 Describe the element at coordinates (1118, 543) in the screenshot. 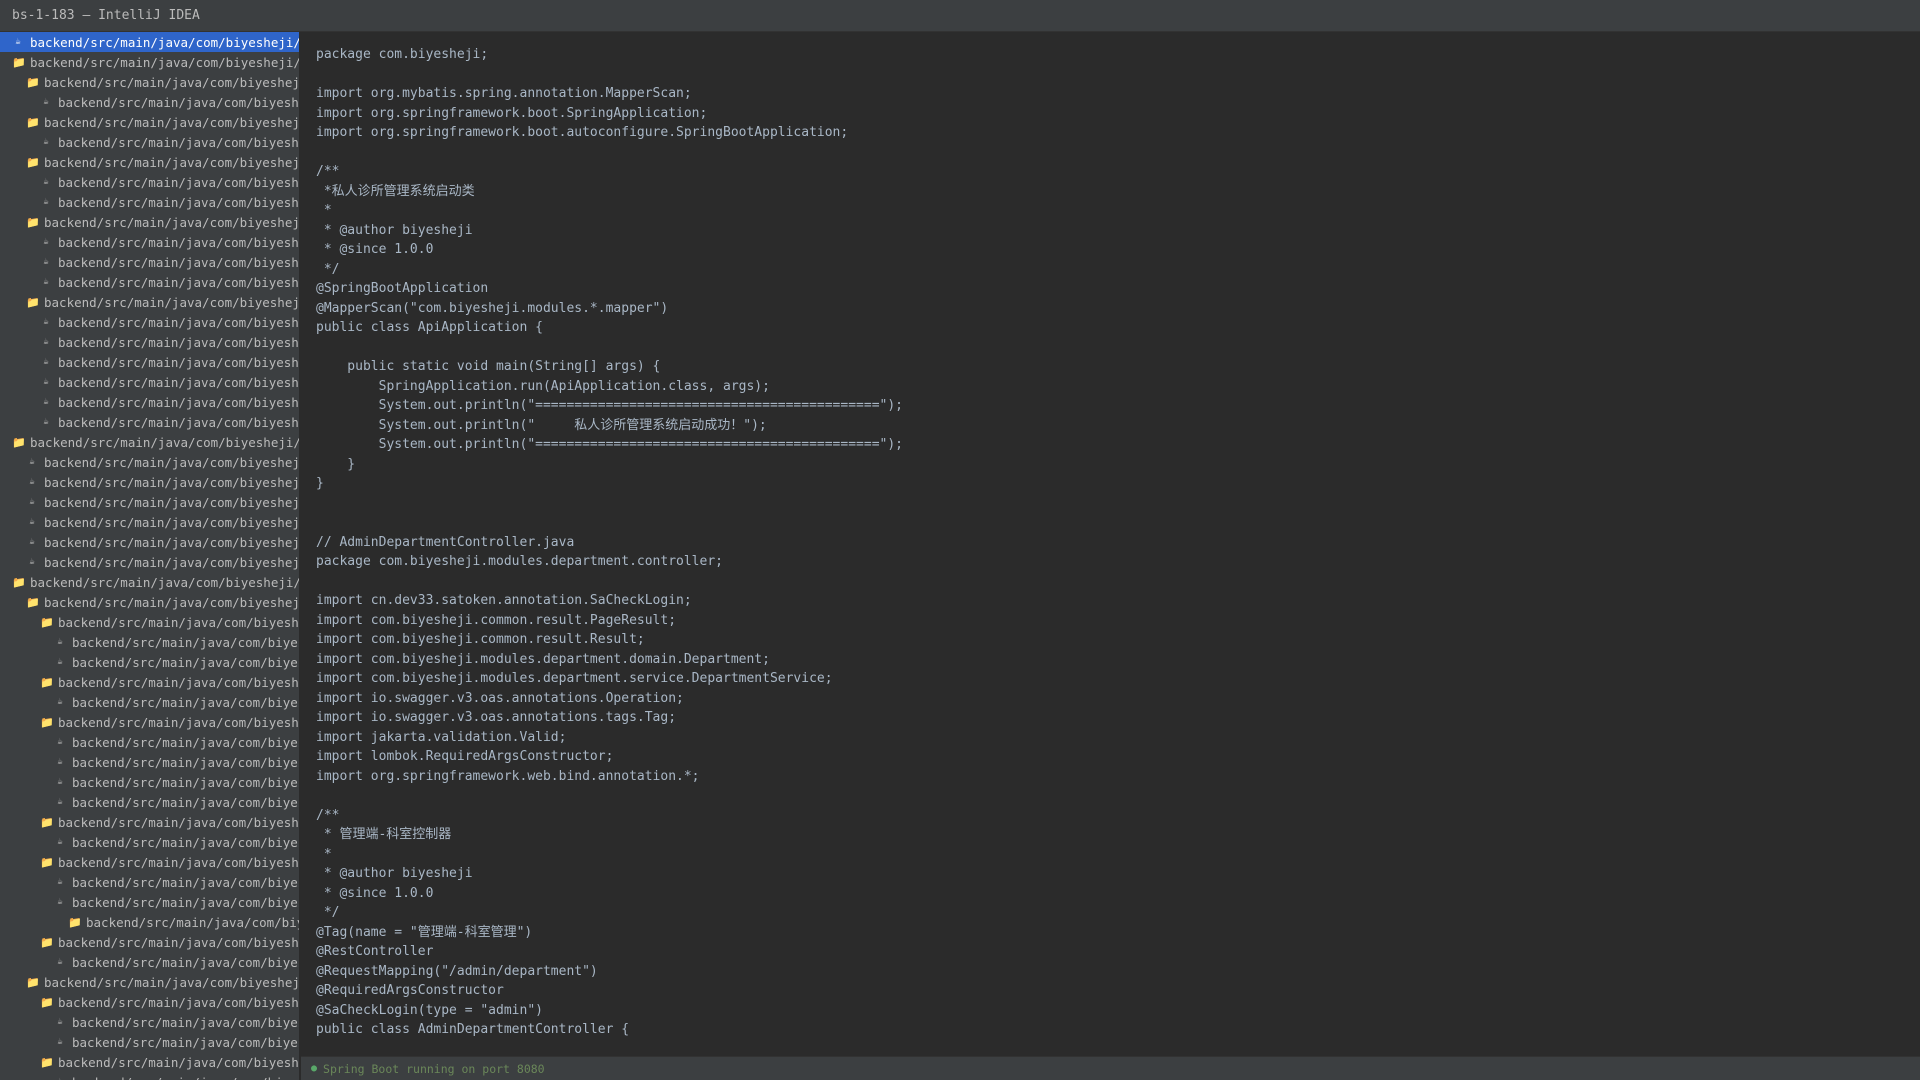

I see `code-line: // AdminDepartmentController.java` at that location.